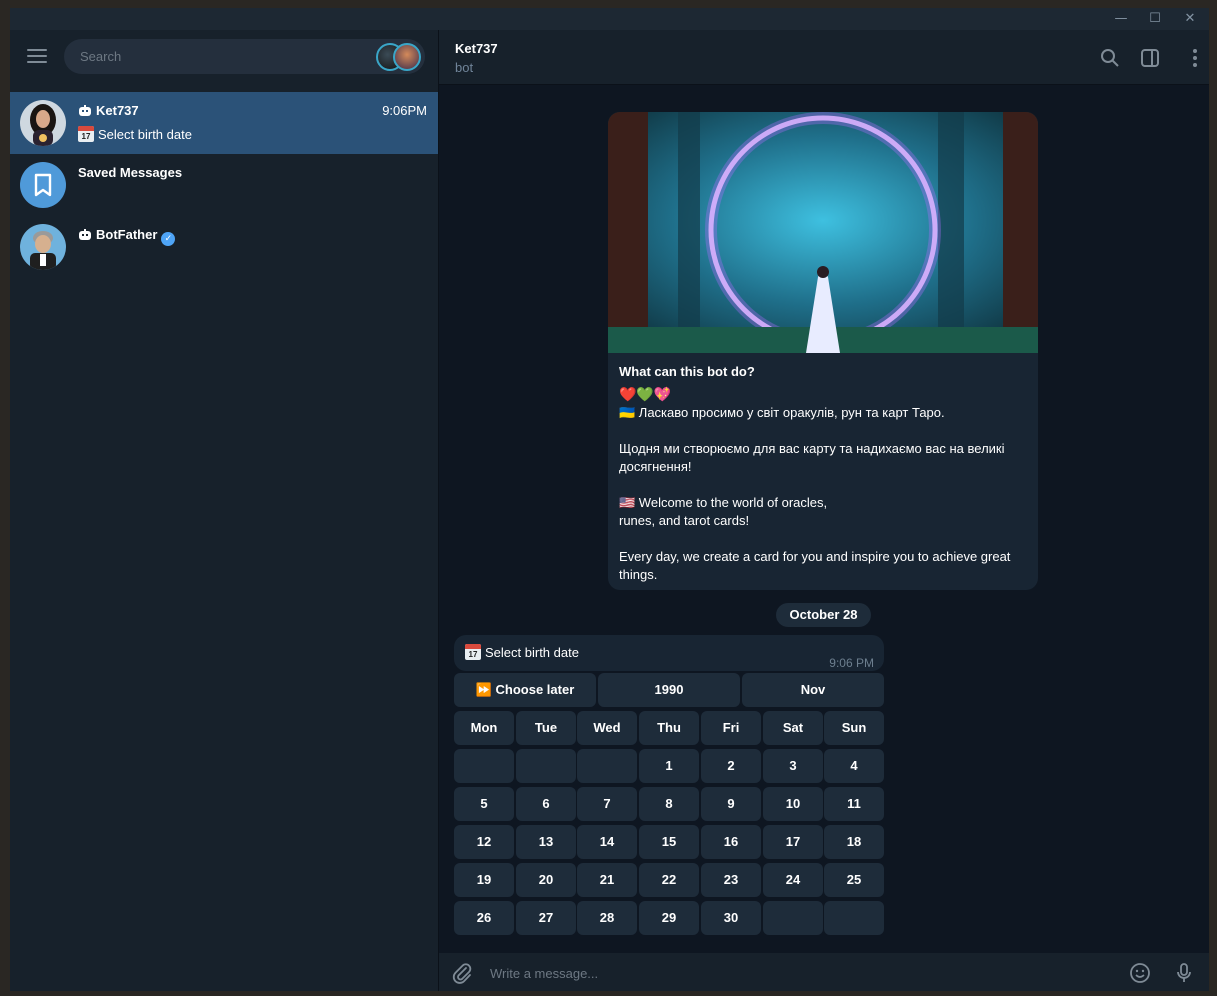 This screenshot has width=1217, height=996. I want to click on day-button: 21, so click(607, 880).